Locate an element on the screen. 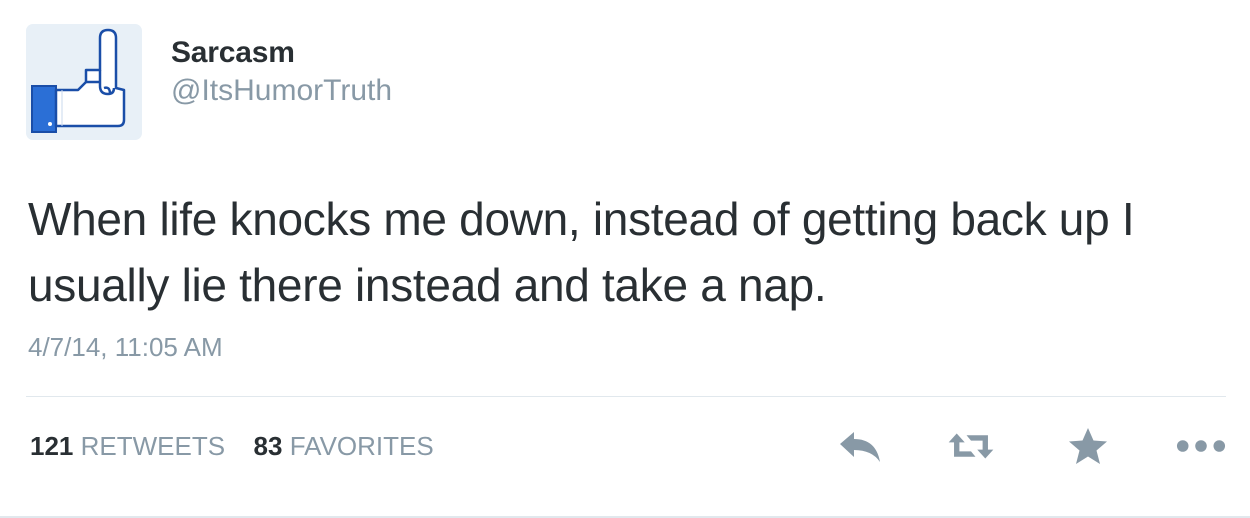 Image resolution: width=1250 pixels, height=518 pixels. favorites-label: FAVORITES is located at coordinates (361, 446).